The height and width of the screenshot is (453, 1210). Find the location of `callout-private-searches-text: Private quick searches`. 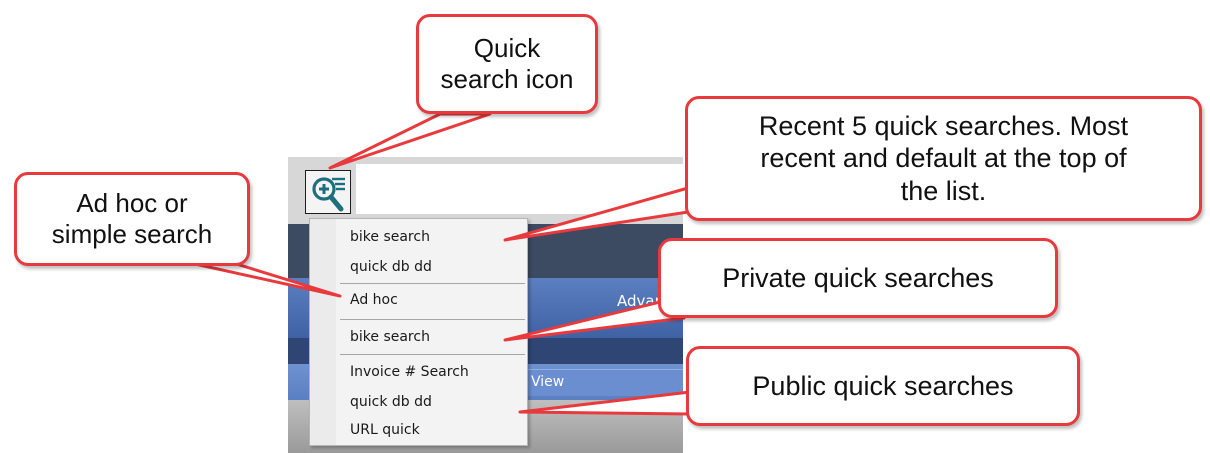

callout-private-searches-text: Private quick searches is located at coordinates (858, 277).